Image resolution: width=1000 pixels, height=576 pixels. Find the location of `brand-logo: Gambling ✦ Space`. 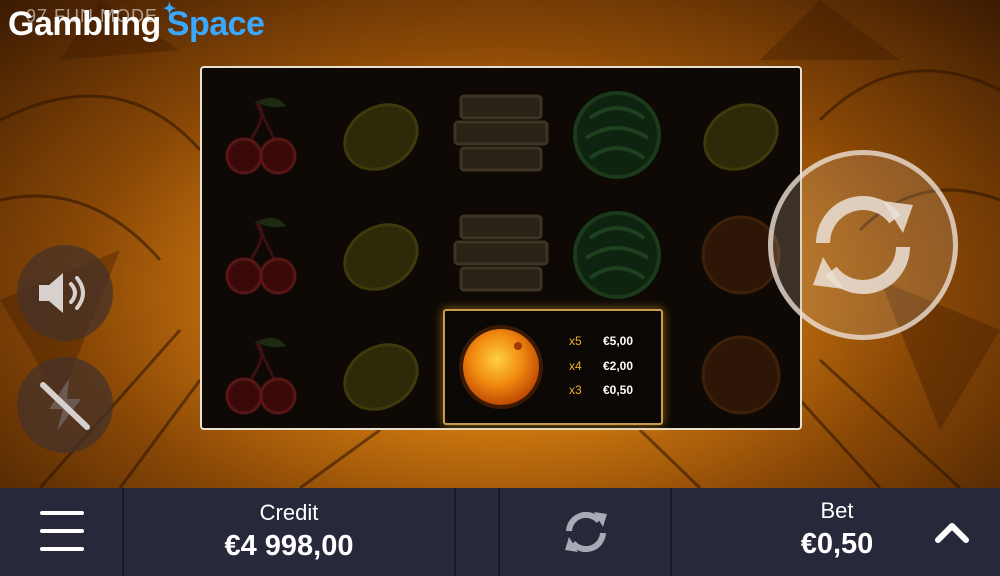

brand-logo: Gambling ✦ Space is located at coordinates (136, 22).